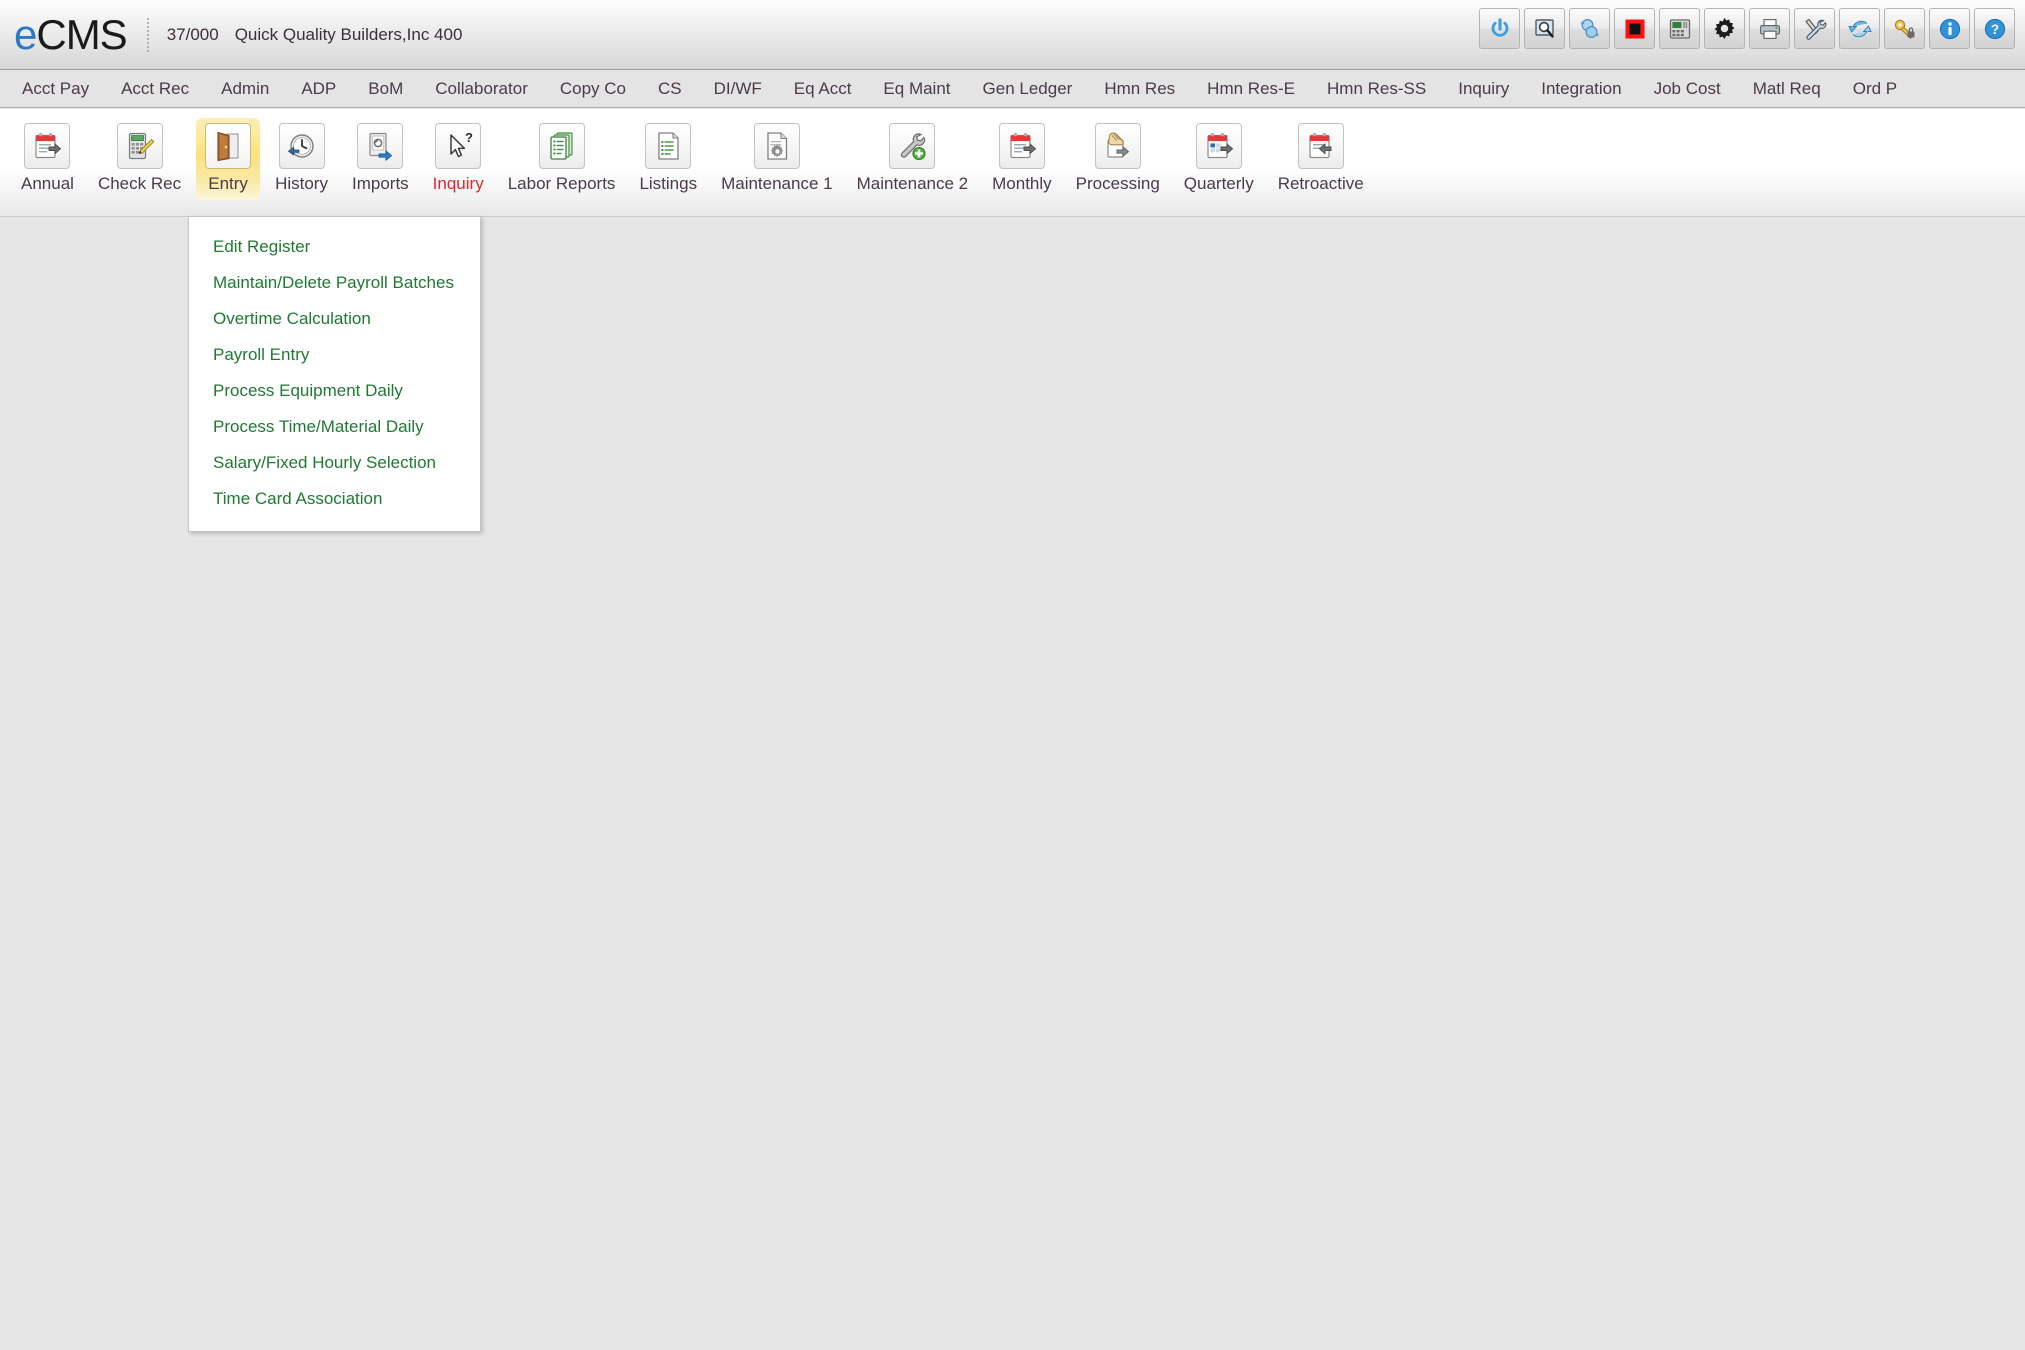 The image size is (2025, 1350). Describe the element at coordinates (1769, 28) in the screenshot. I see `printer-icon` at that location.